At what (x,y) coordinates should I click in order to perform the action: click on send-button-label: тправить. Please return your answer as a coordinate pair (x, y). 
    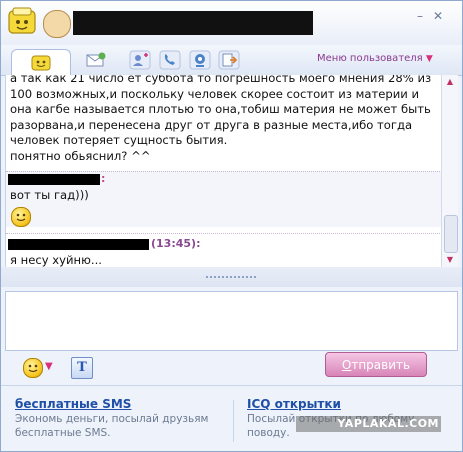
    Looking at the image, I should click on (381, 365).